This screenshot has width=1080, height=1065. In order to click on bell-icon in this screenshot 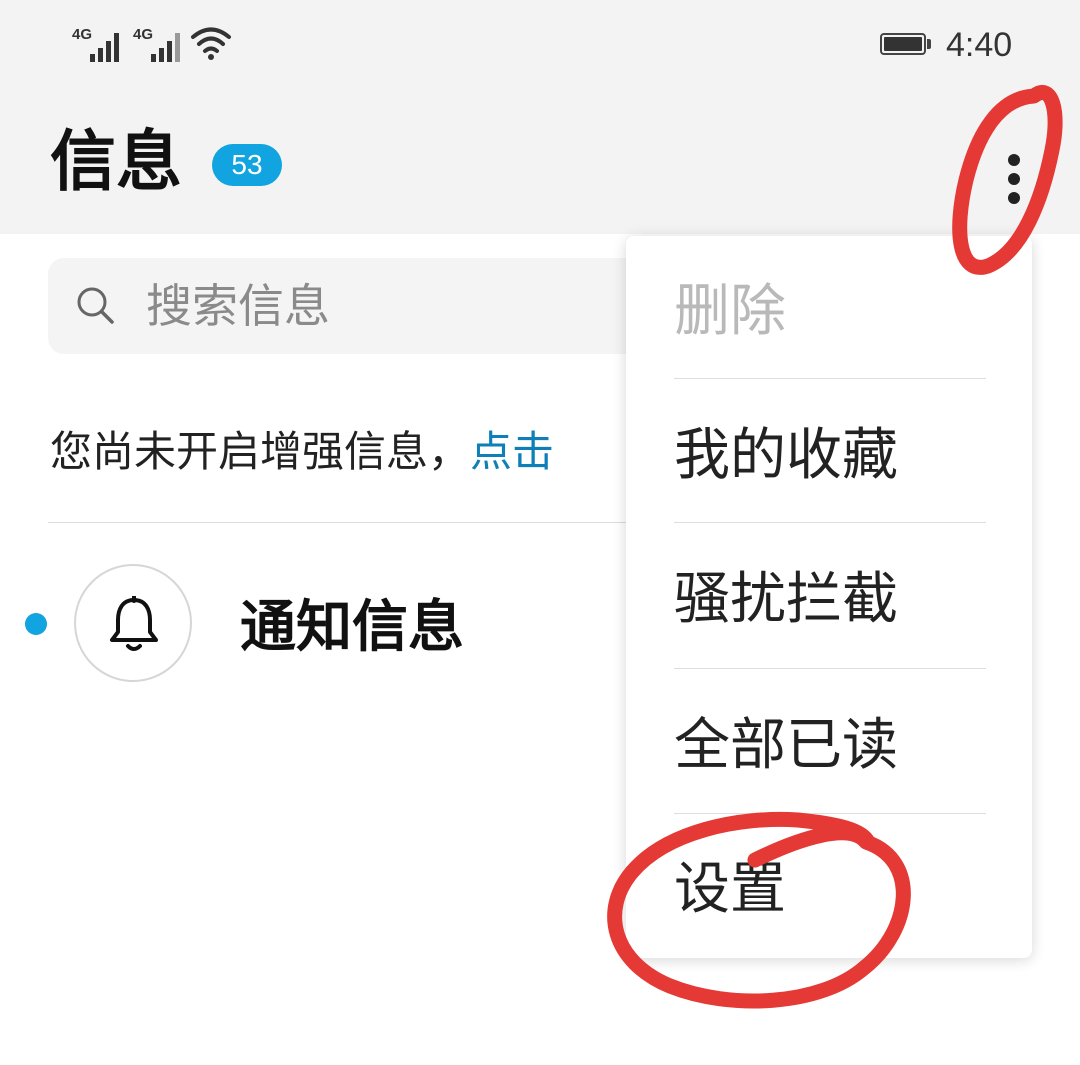, I will do `click(134, 623)`.